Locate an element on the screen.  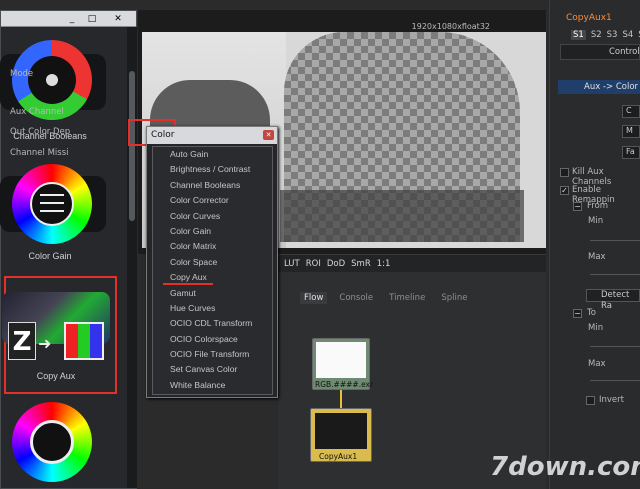
menu-item-ocio-cdl-transform: OCIO CDL Transform is located at coordinates (212, 323).